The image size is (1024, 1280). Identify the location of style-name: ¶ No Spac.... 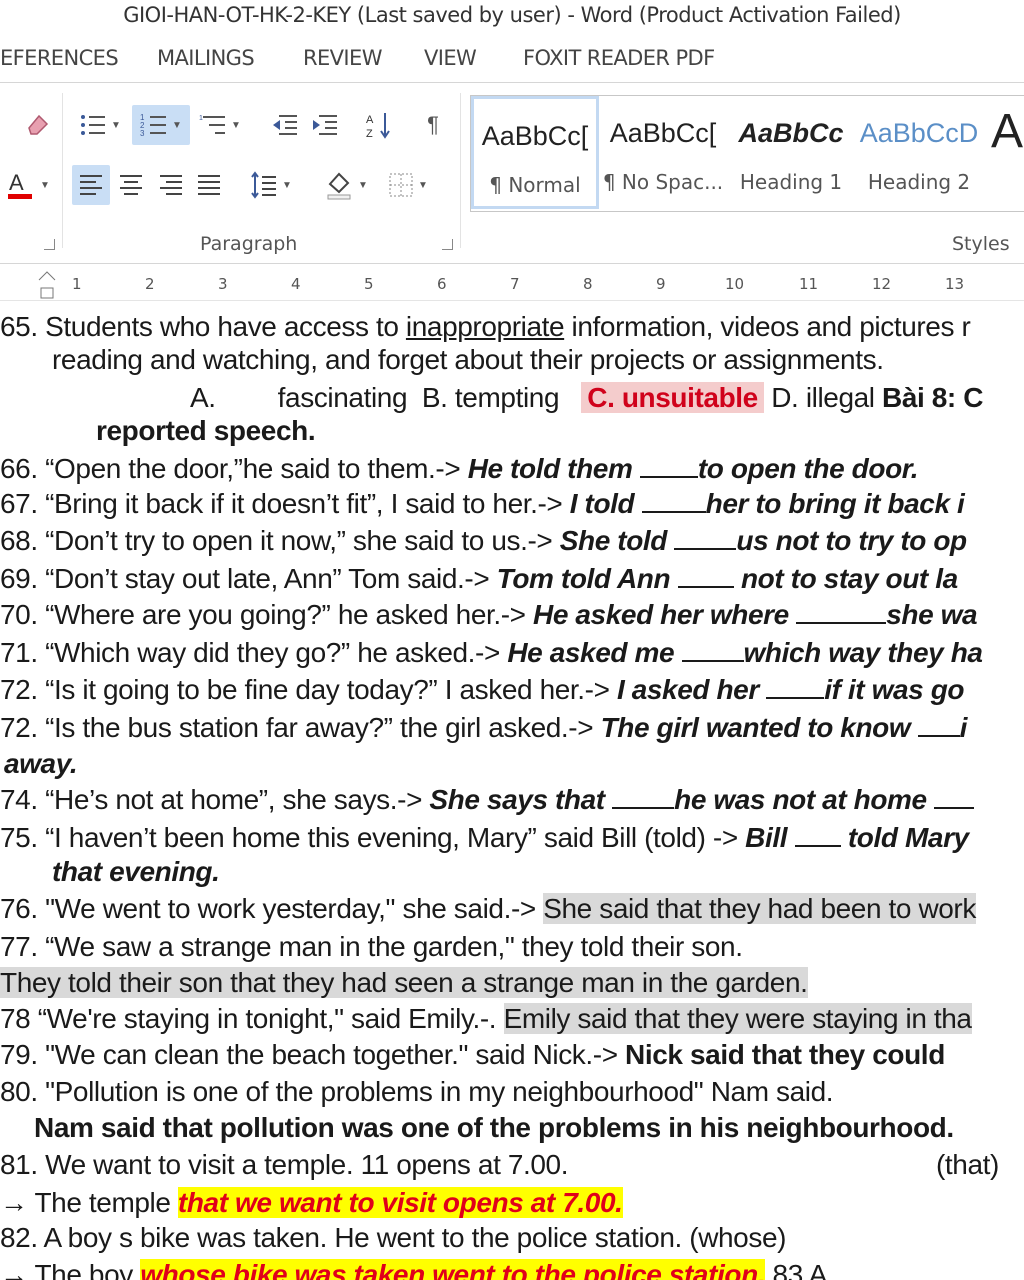
(663, 182).